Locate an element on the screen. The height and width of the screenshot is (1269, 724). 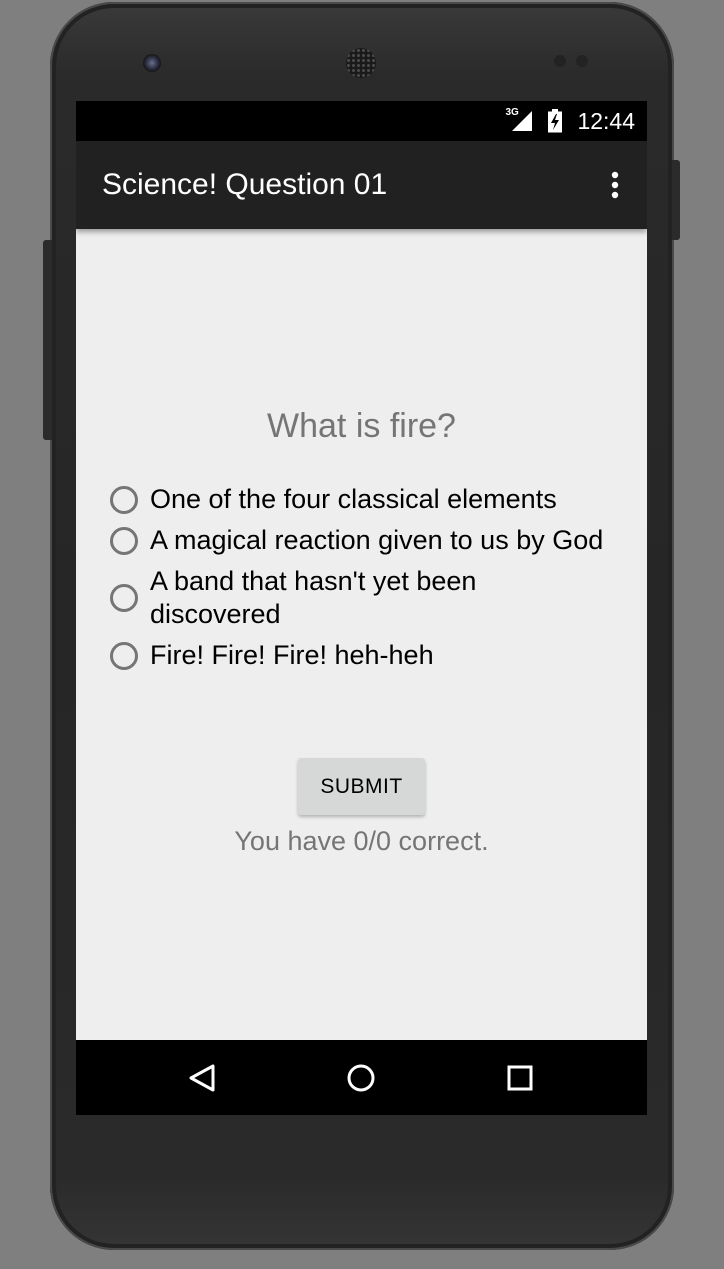
status-time: 12:44 is located at coordinates (606, 120).